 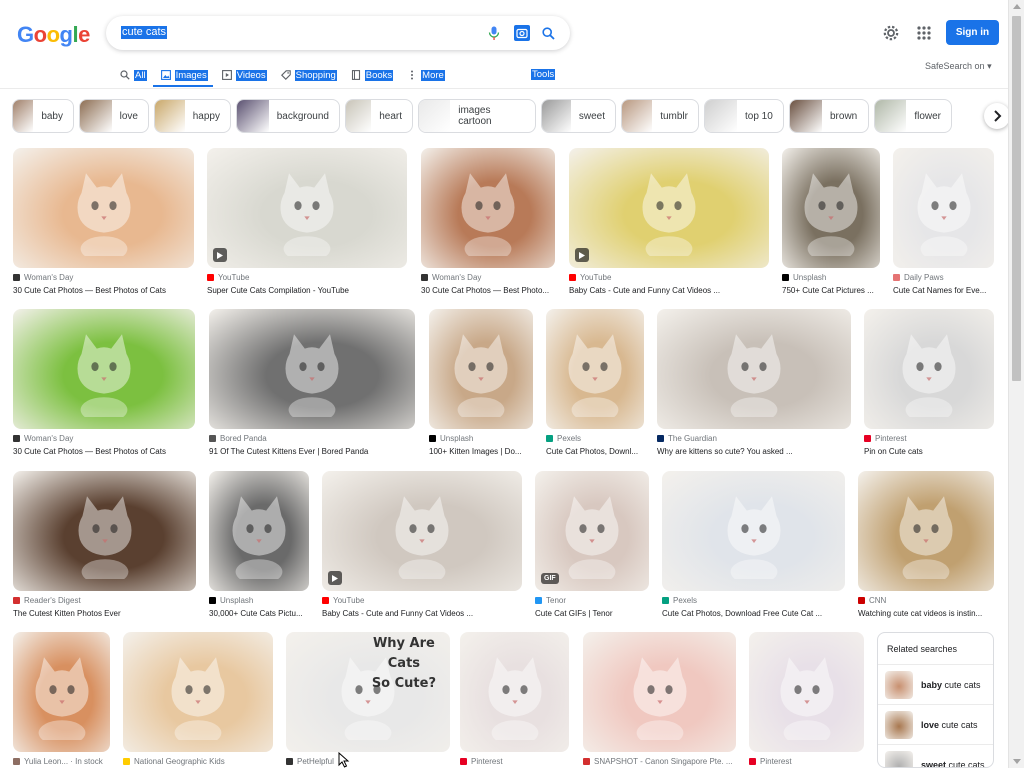 What do you see at coordinates (929, 451) in the screenshot?
I see `result-title: Pin on Cute cats` at bounding box center [929, 451].